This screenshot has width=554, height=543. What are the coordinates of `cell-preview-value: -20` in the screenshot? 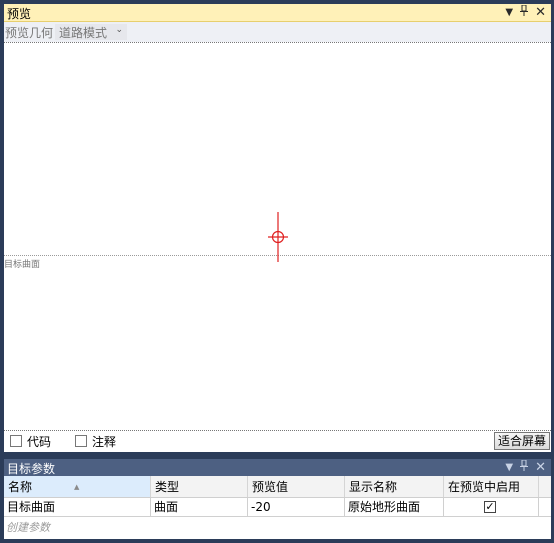 It's located at (296, 507).